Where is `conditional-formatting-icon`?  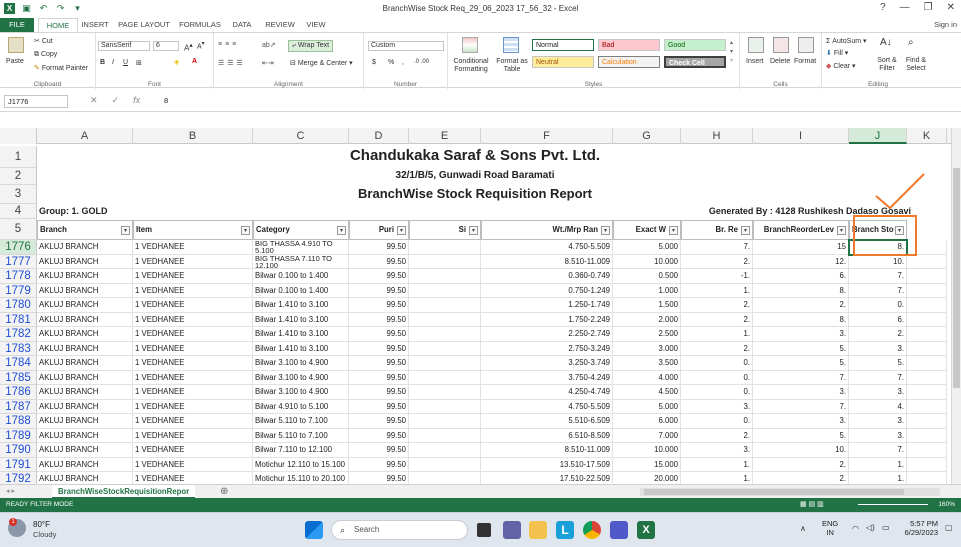
conditional-formatting-icon is located at coordinates (470, 45).